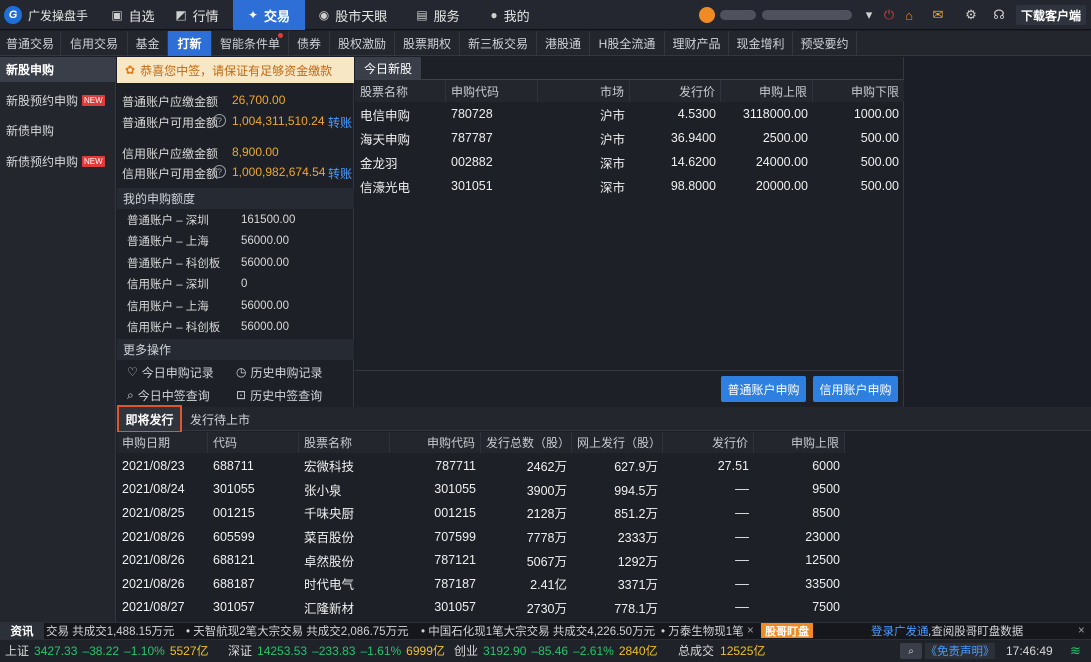 The width and height of the screenshot is (1091, 662). What do you see at coordinates (761, 43) in the screenshot?
I see `tab-xianjin: 现金增利` at bounding box center [761, 43].